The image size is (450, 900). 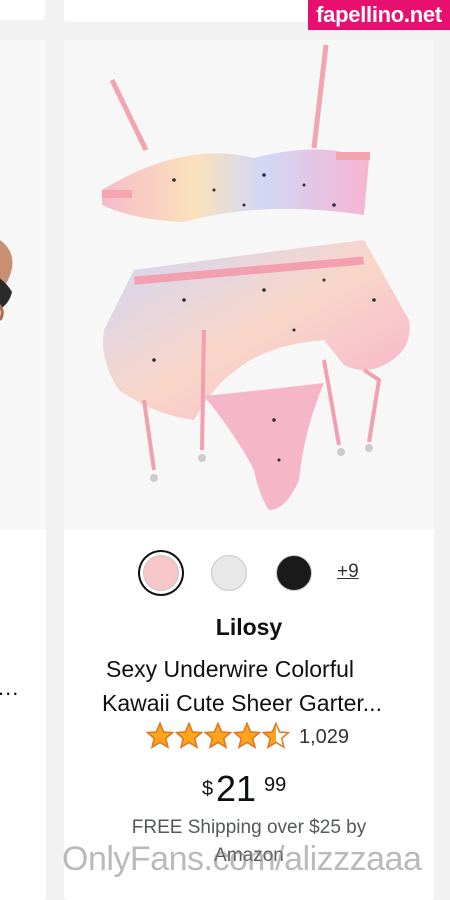 What do you see at coordinates (249, 573) in the screenshot?
I see `color-swatches: +9` at bounding box center [249, 573].